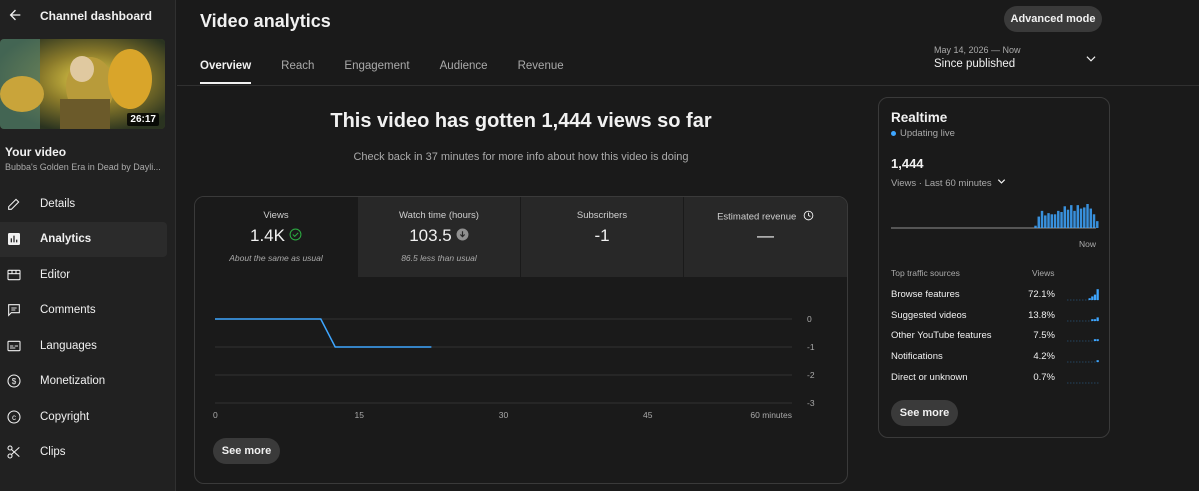 The width and height of the screenshot is (1199, 491). Describe the element at coordinates (541, 68) in the screenshot. I see `tab-revenue: Revenue` at that location.